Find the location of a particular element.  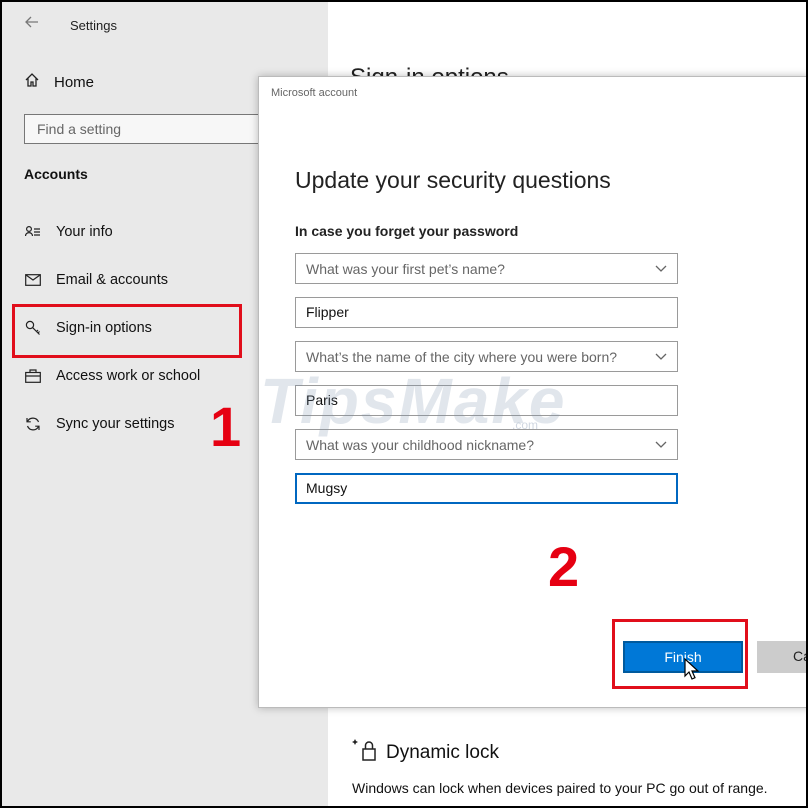

cancel-button: Cancel is located at coordinates (781, 657).